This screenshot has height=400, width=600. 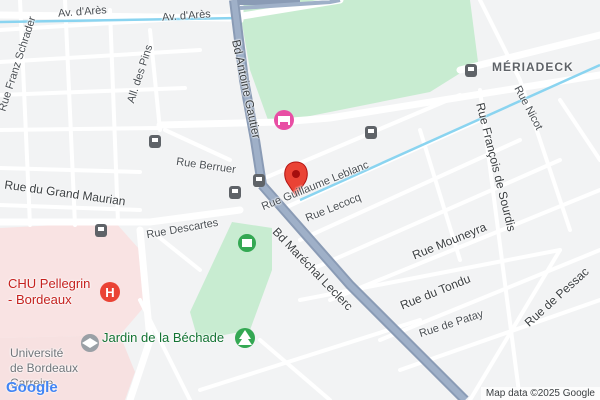 I want to click on poi-chu-pellegrin: CHU Pellegrin - Bordeaux, so click(x=49, y=292).